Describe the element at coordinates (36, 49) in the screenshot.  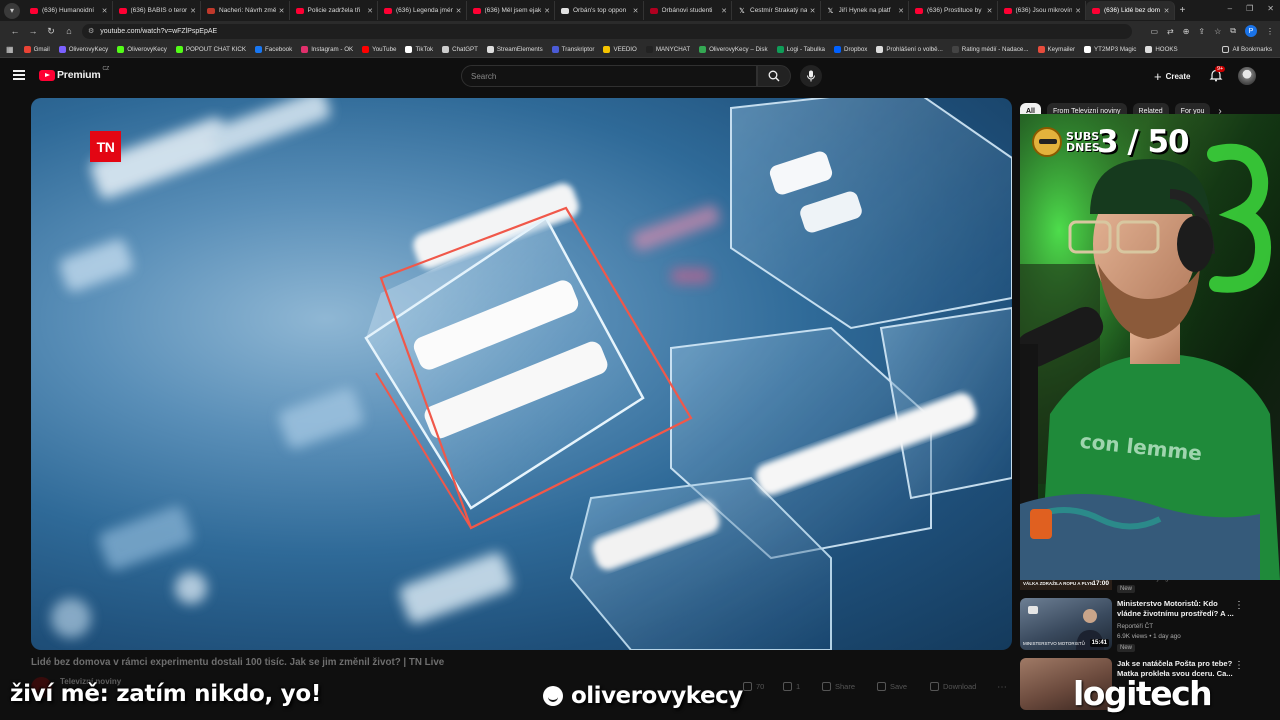
I see `bookmark-item: Gmail` at that location.